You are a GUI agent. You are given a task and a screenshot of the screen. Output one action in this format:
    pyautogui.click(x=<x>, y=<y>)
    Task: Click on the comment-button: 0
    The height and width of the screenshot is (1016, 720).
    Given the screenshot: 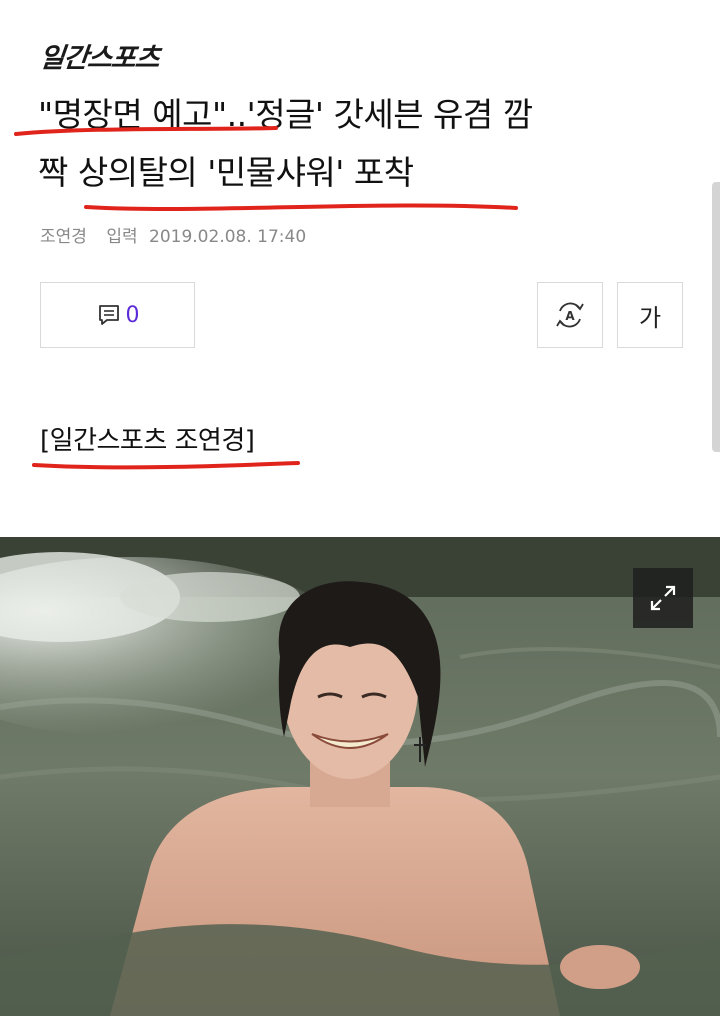 What is the action you would take?
    pyautogui.click(x=117, y=315)
    